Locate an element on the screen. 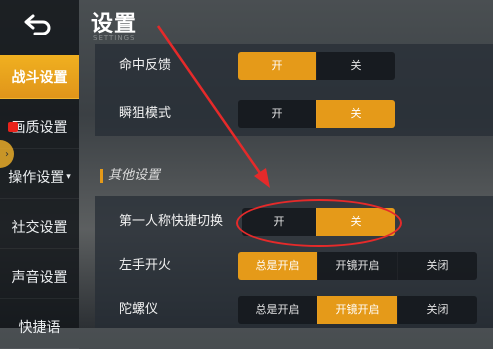  setting-row-left-fire: 左手开火 总是开启 开镜开启 关闭 is located at coordinates (294, 266).